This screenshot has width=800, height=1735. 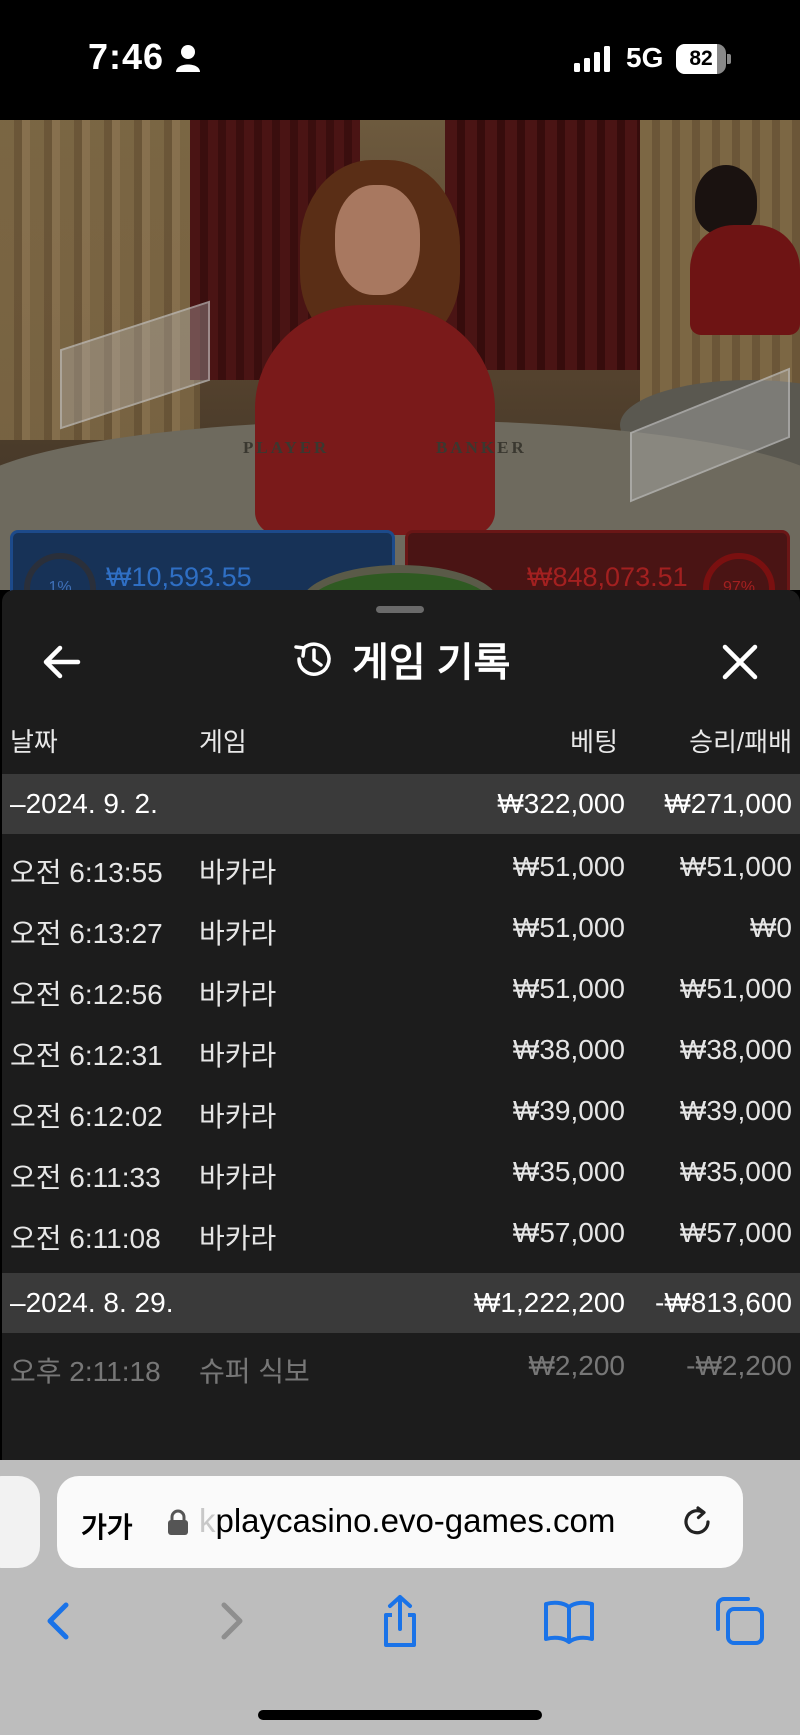 I want to click on row-time: 오전 6:12:02, so click(x=86, y=1116).